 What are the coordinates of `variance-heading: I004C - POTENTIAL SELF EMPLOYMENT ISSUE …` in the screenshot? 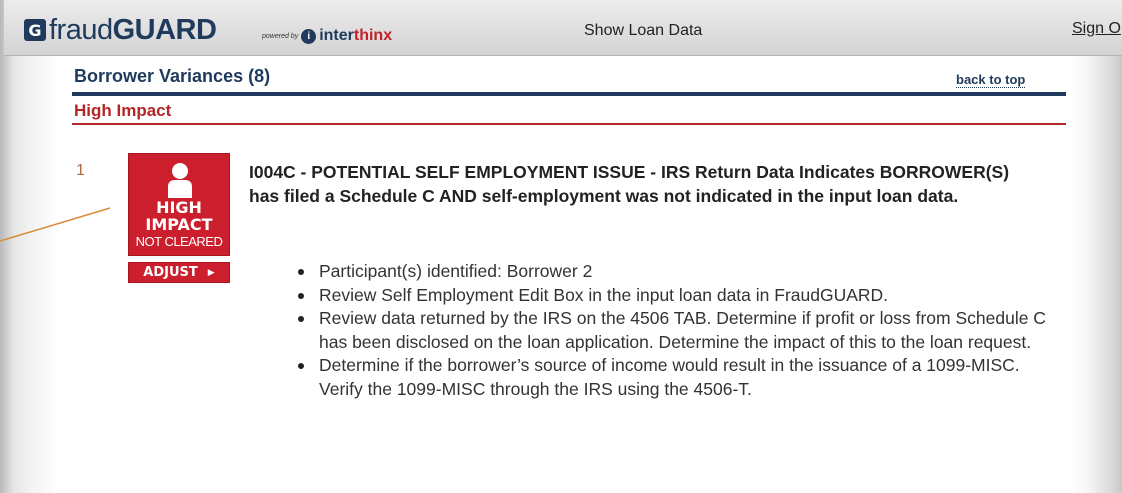 It's located at (629, 184).